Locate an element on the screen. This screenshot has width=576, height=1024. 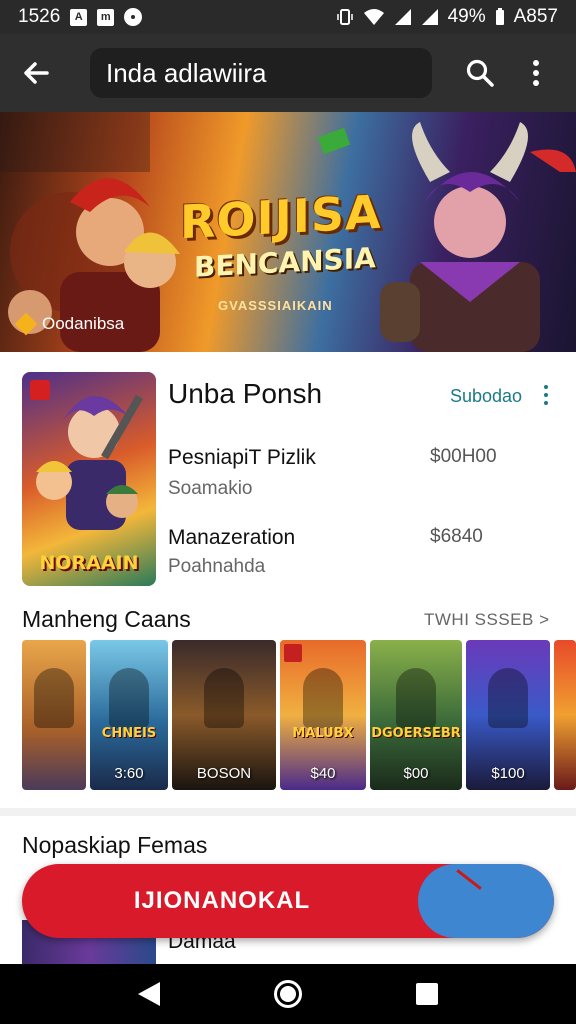
see-all-link: TWHI SSSEB > is located at coordinates (487, 620).